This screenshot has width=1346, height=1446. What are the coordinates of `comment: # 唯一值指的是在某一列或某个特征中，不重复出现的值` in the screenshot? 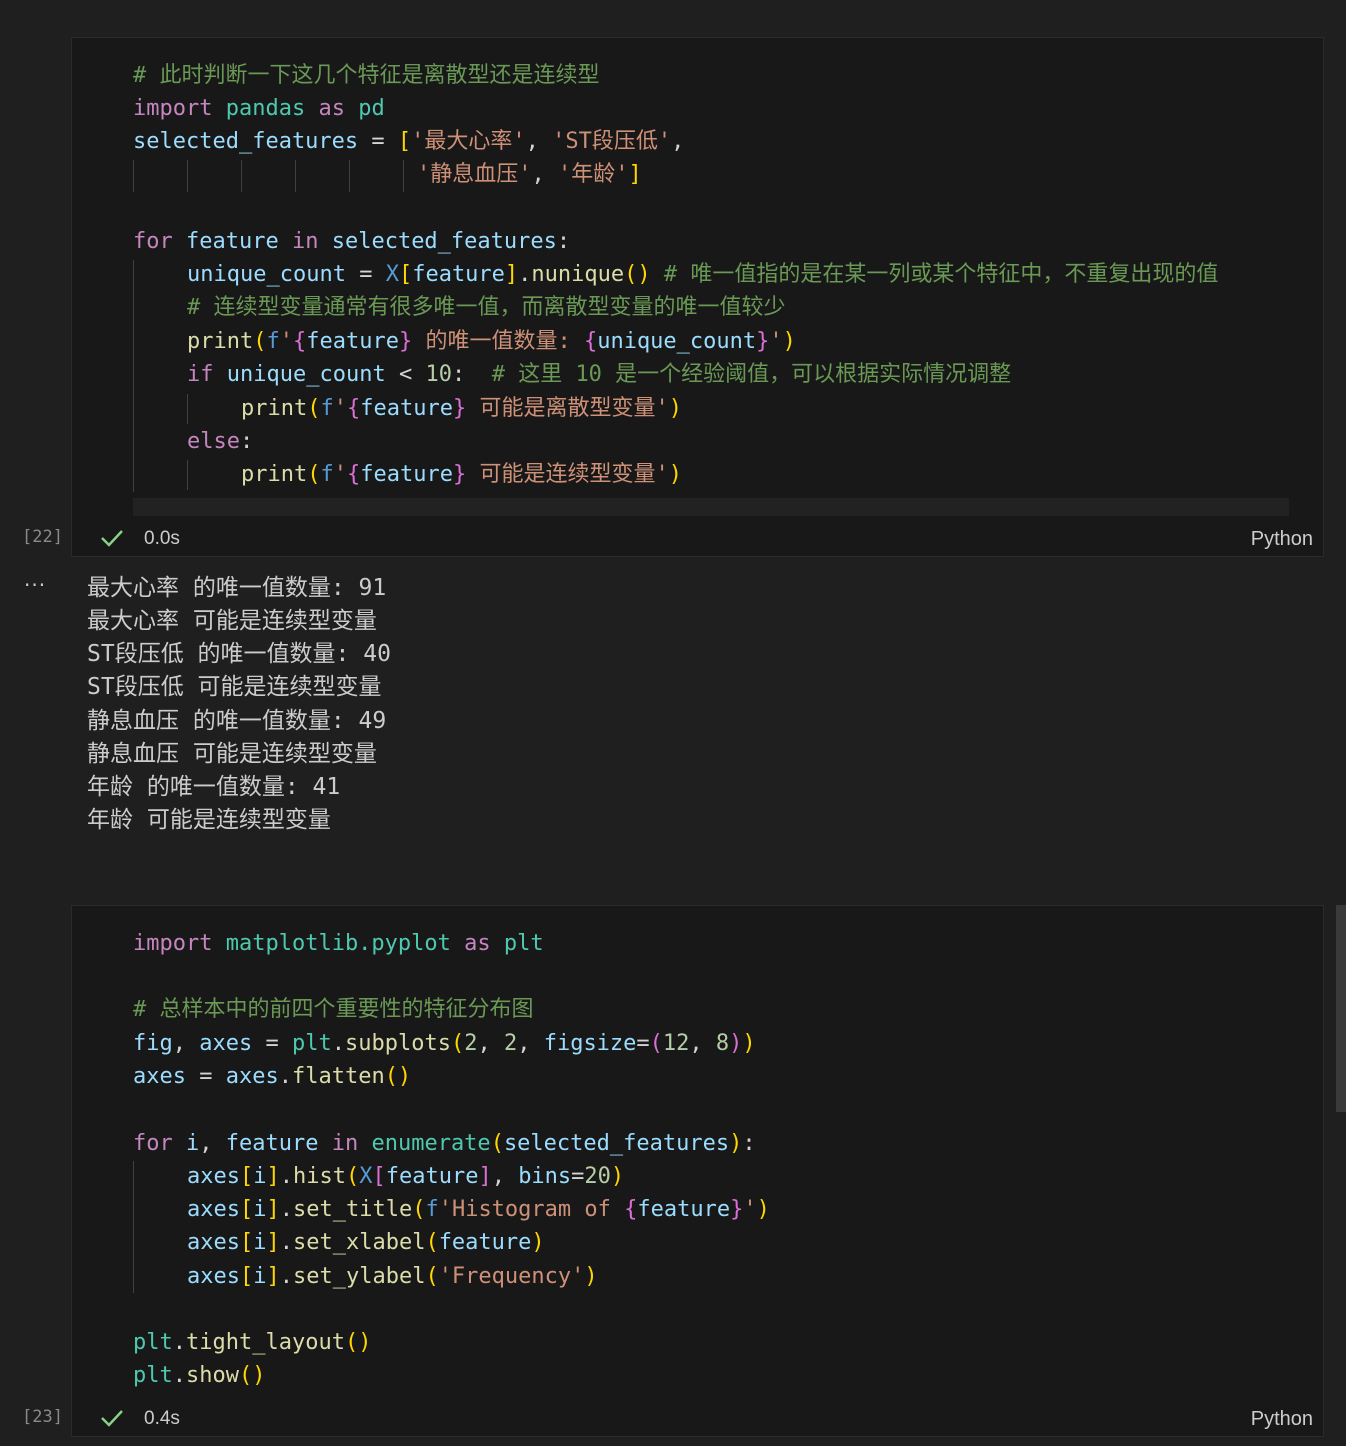 It's located at (941, 274).